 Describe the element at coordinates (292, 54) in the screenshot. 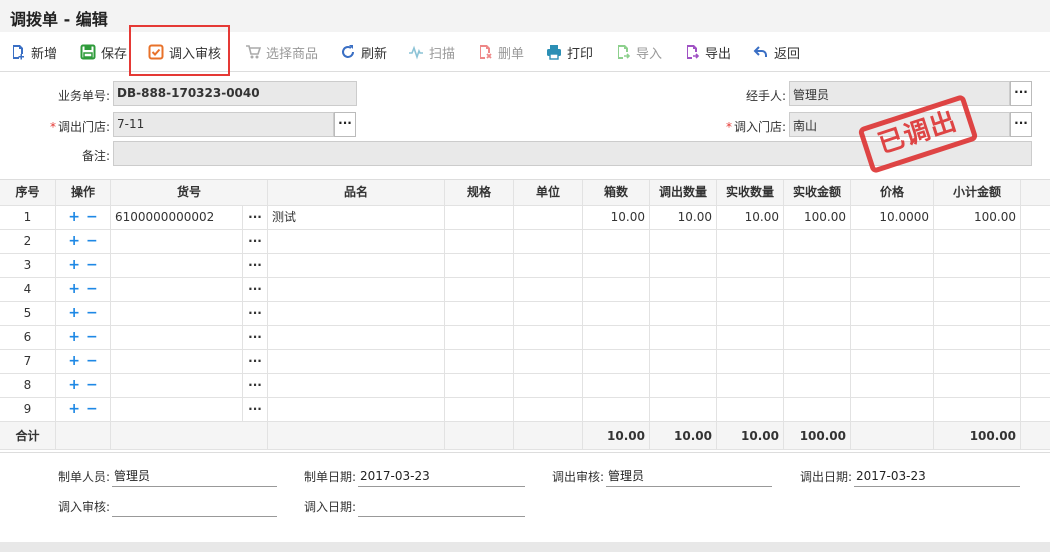

I see `select-product-label: 选择商品` at that location.